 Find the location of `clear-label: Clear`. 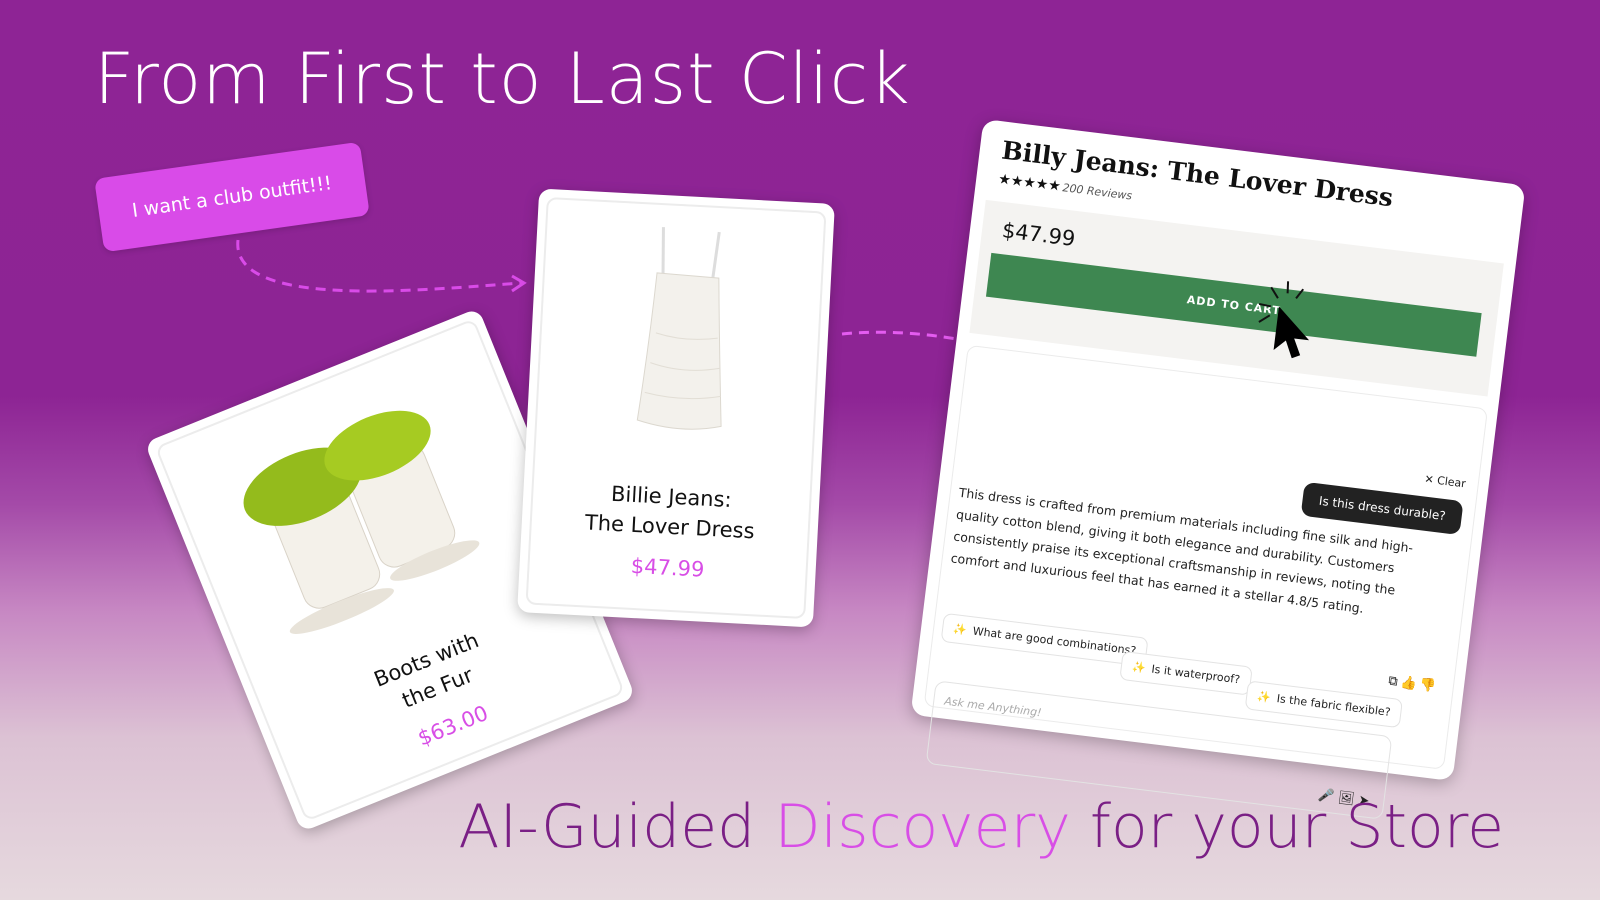

clear-label: Clear is located at coordinates (1451, 482).